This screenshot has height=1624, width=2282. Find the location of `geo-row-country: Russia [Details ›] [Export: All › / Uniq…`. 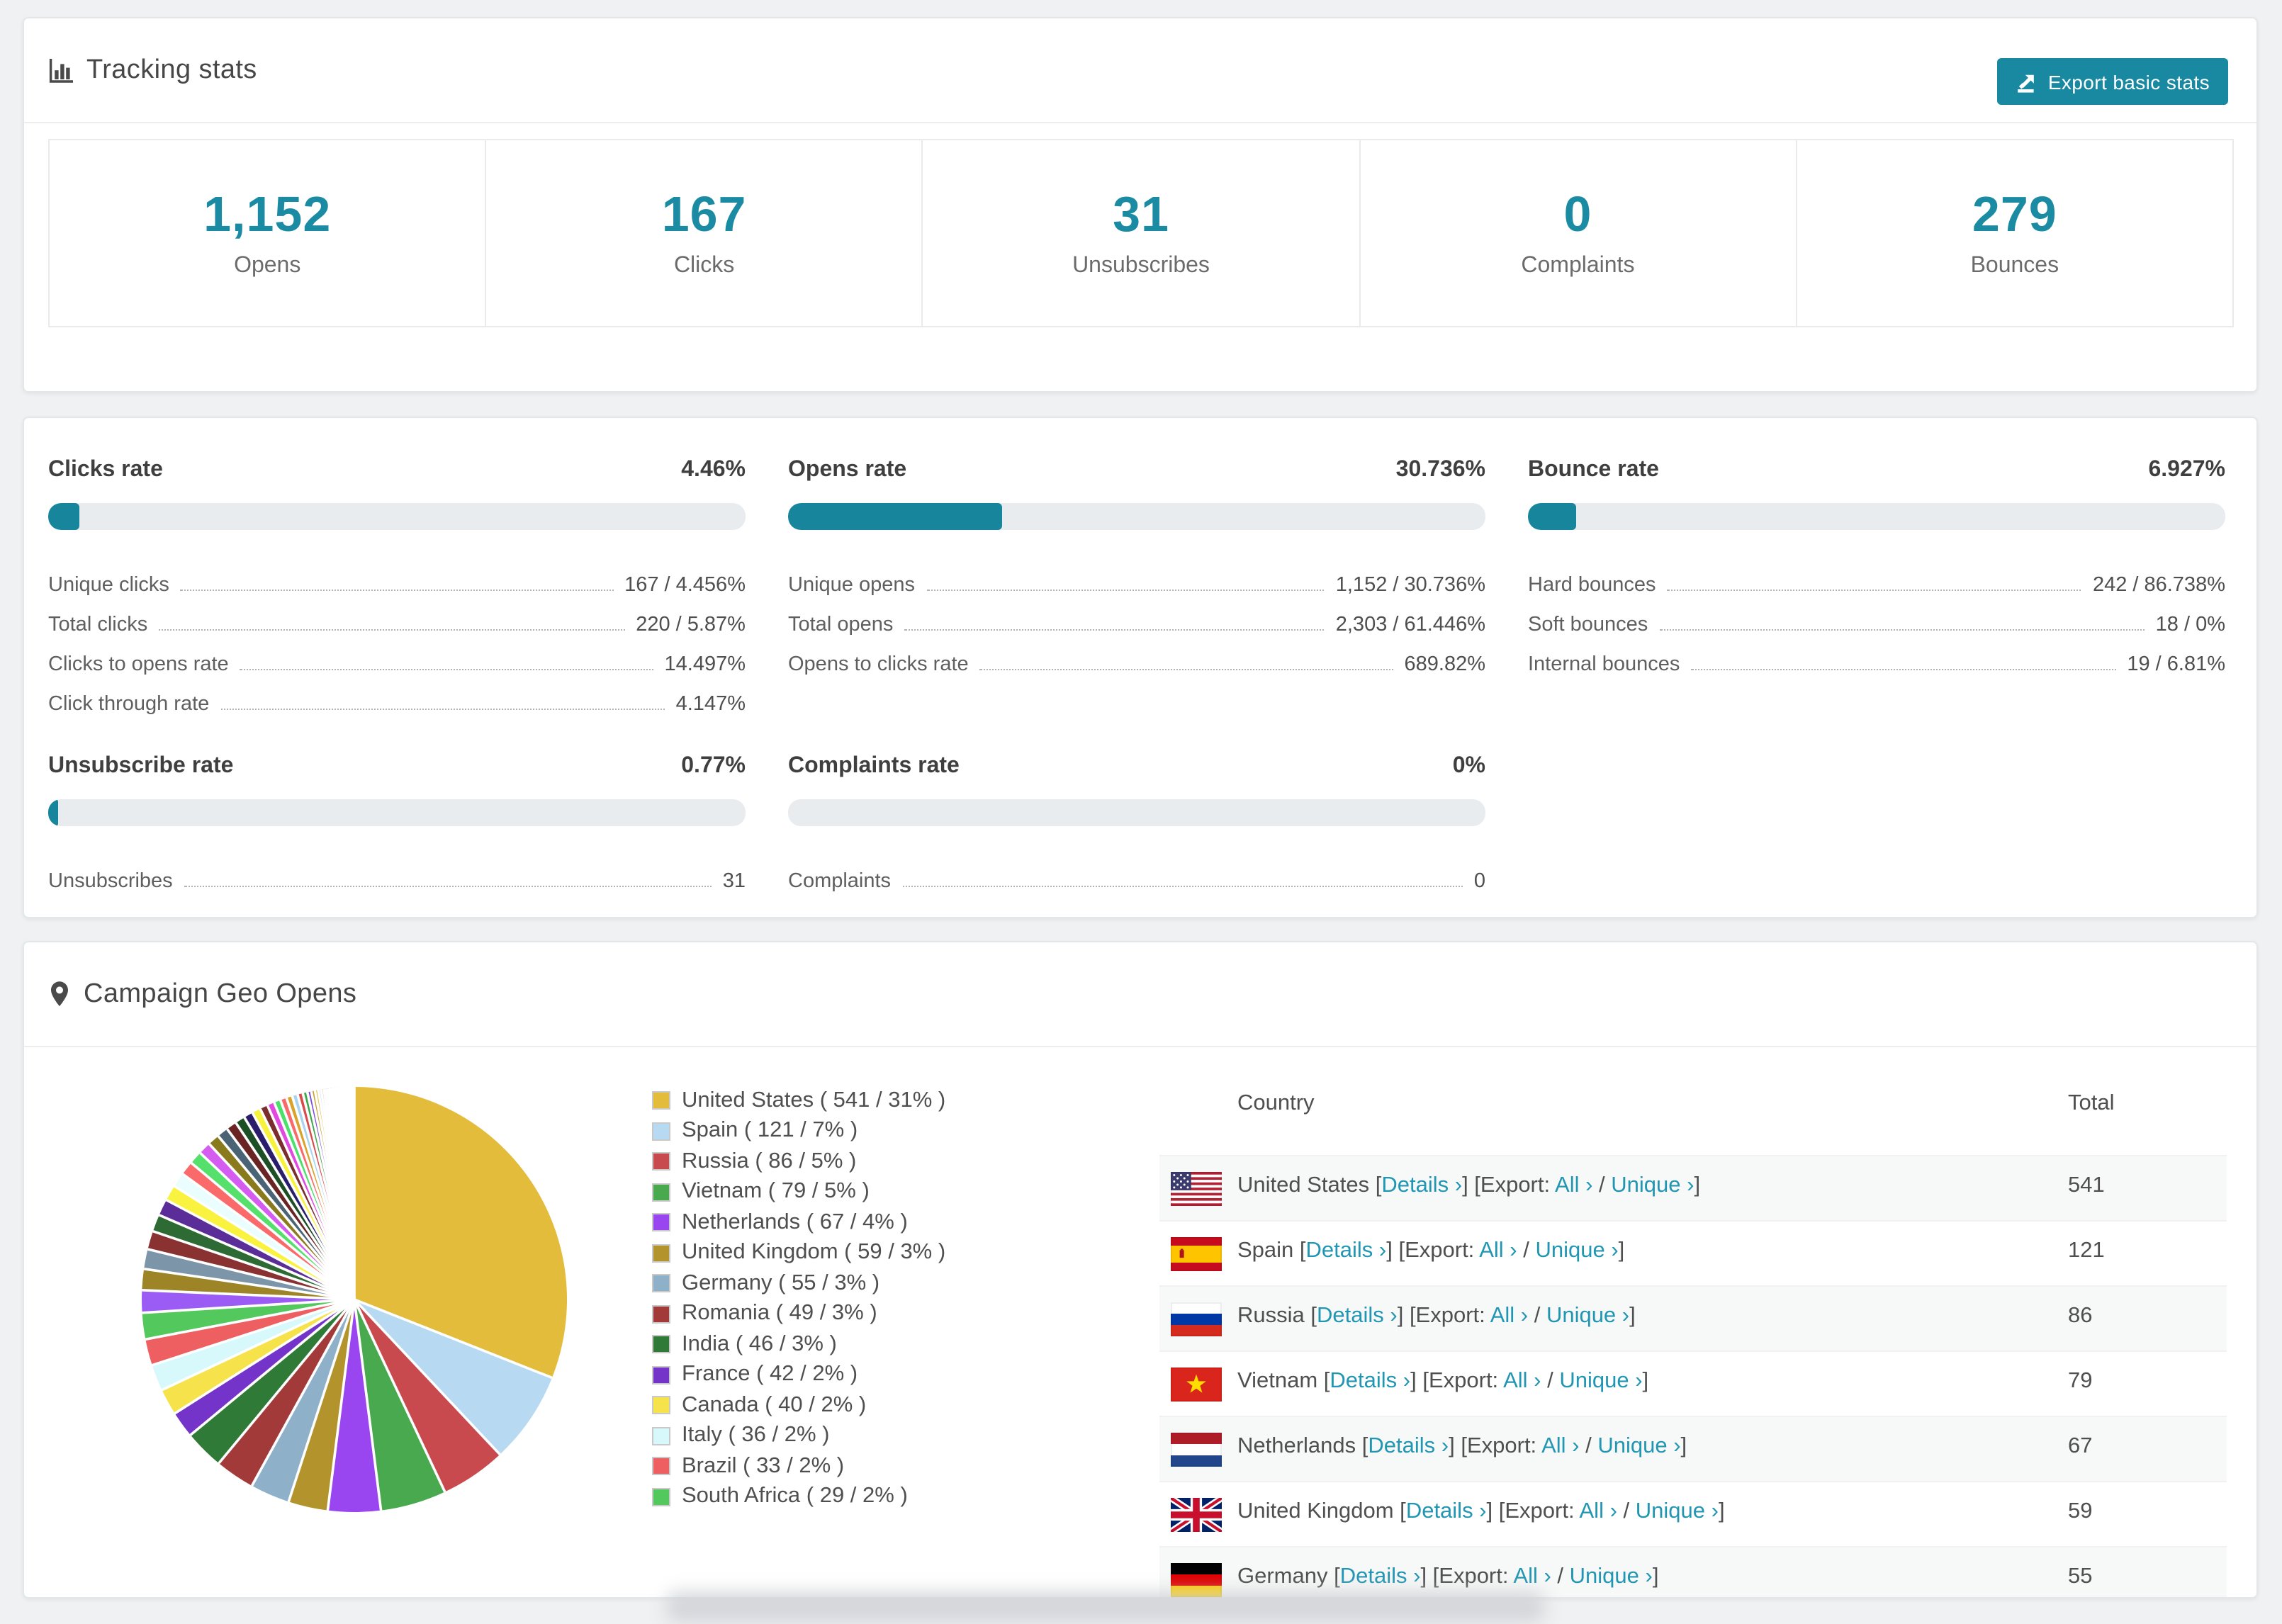

geo-row-country: Russia [Details ›] [Export: All › / Uniq… is located at coordinates (1436, 1316).